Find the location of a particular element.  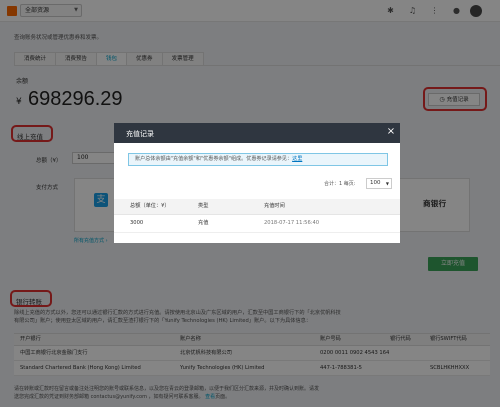

notice-text: 账户总体余额由"充值余额"和"优惠券余额"组成。优惠券记录请参见： is located at coordinates (214, 159).